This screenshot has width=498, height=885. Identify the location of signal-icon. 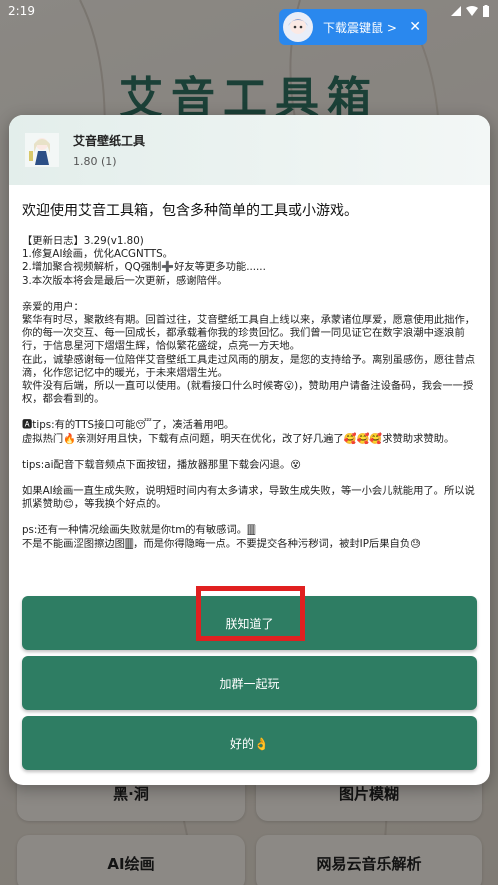
(456, 11).